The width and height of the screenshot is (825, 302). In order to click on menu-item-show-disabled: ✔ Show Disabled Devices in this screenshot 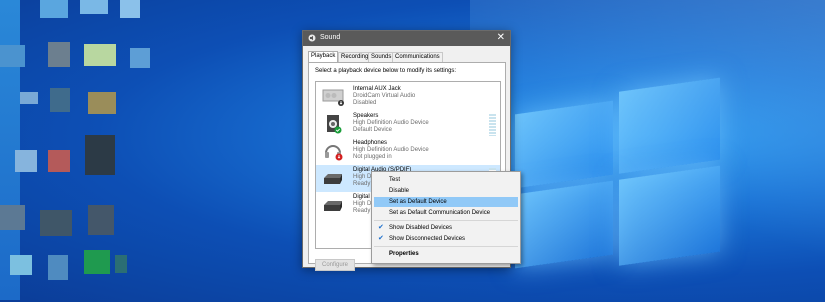, I will do `click(446, 228)`.